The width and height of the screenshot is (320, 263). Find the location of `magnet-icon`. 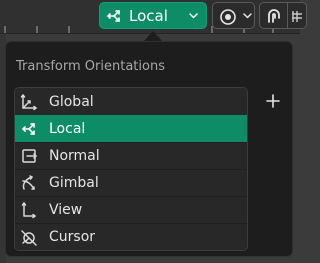

magnet-icon is located at coordinates (274, 16).